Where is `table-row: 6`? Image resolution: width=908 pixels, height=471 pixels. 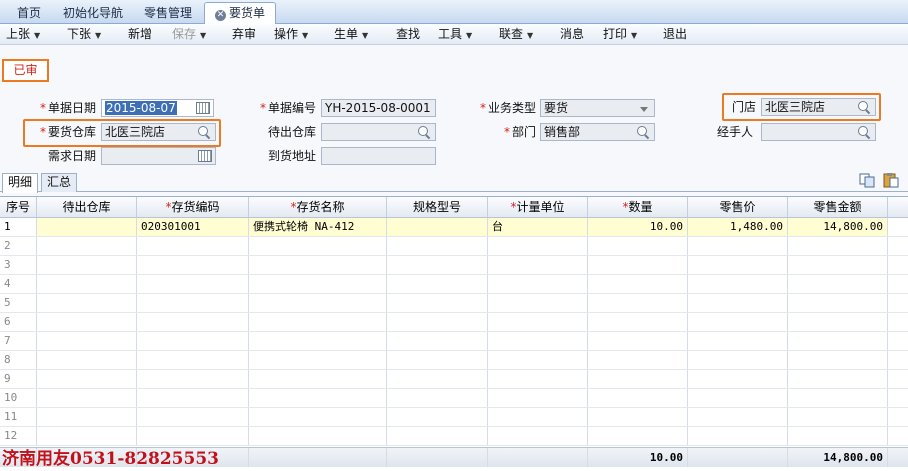
table-row: 6 is located at coordinates (454, 322).